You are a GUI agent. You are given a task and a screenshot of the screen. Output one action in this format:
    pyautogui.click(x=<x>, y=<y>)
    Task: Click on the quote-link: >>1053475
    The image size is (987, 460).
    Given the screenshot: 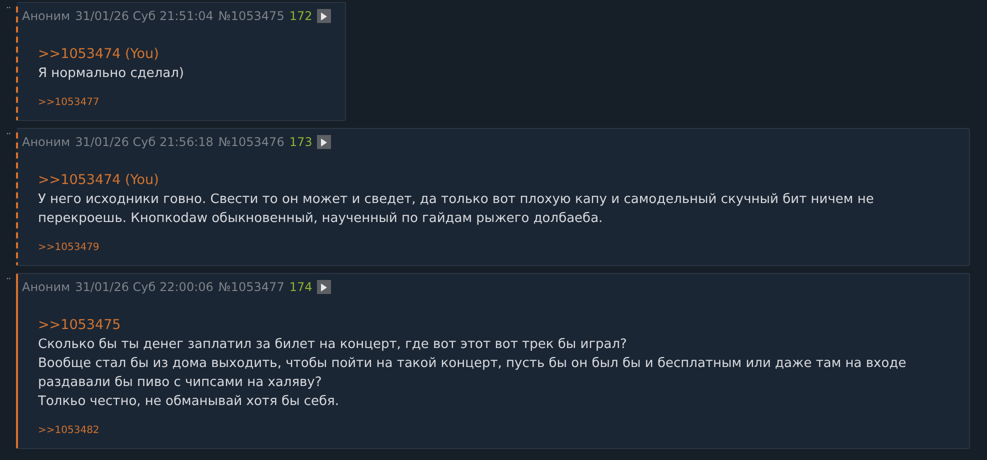 What is the action you would take?
    pyautogui.click(x=496, y=325)
    